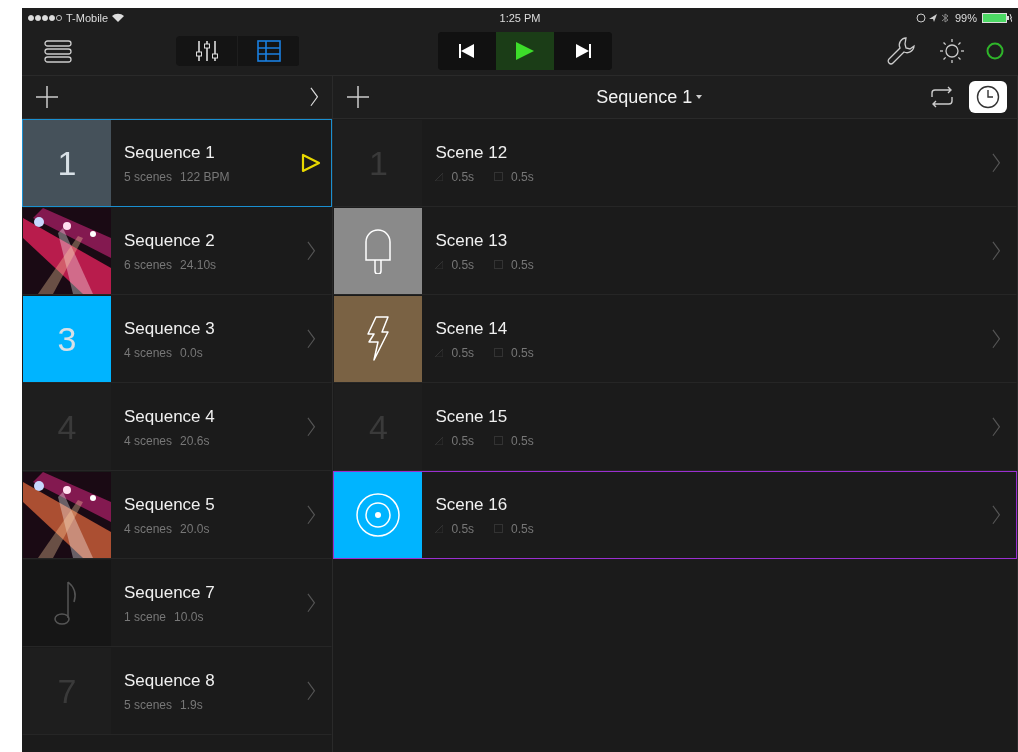  I want to click on sequence-detail: 20.6s, so click(195, 440).